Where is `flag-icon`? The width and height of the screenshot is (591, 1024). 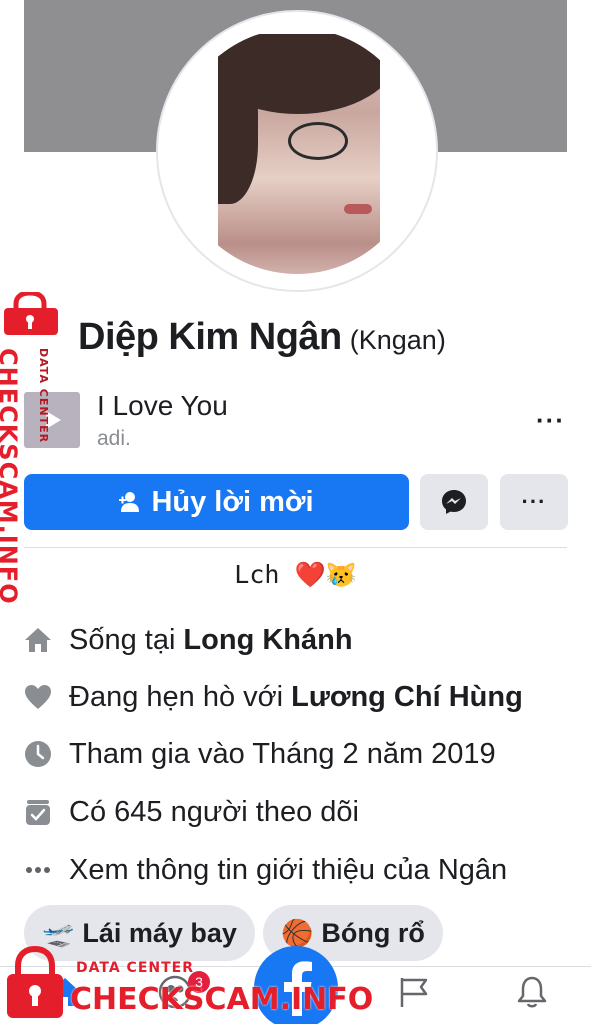
flag-icon is located at coordinates (414, 992).